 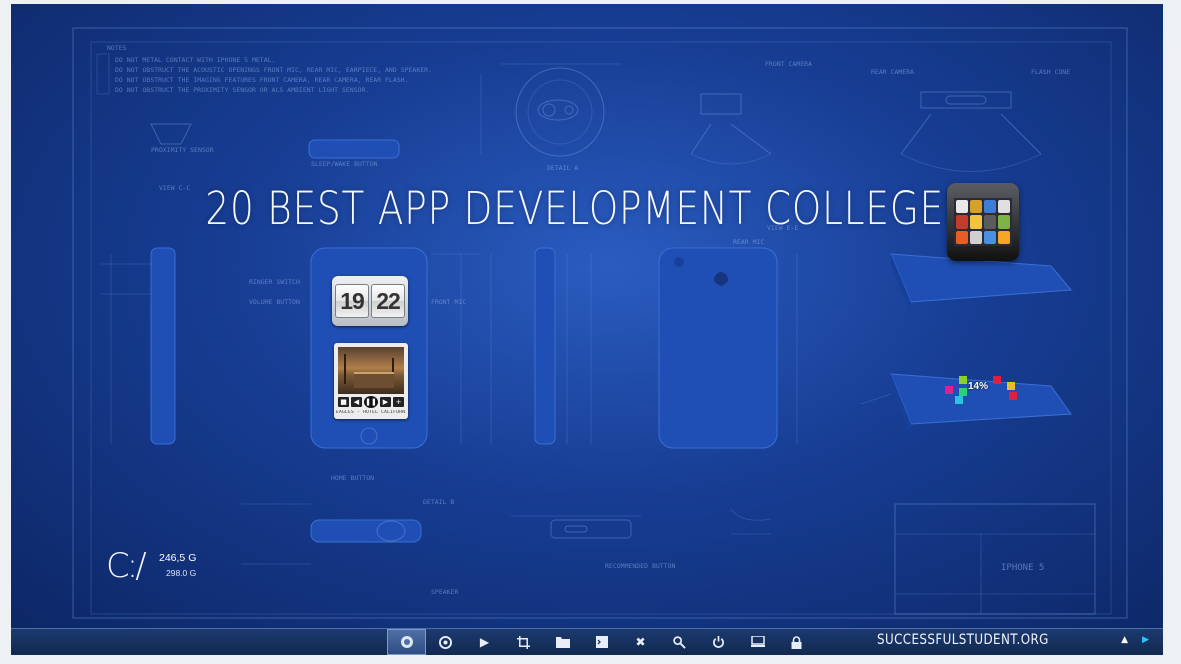 What do you see at coordinates (640, 566) in the screenshot?
I see `svg-text: RECOMMENDED BUTTON` at bounding box center [640, 566].